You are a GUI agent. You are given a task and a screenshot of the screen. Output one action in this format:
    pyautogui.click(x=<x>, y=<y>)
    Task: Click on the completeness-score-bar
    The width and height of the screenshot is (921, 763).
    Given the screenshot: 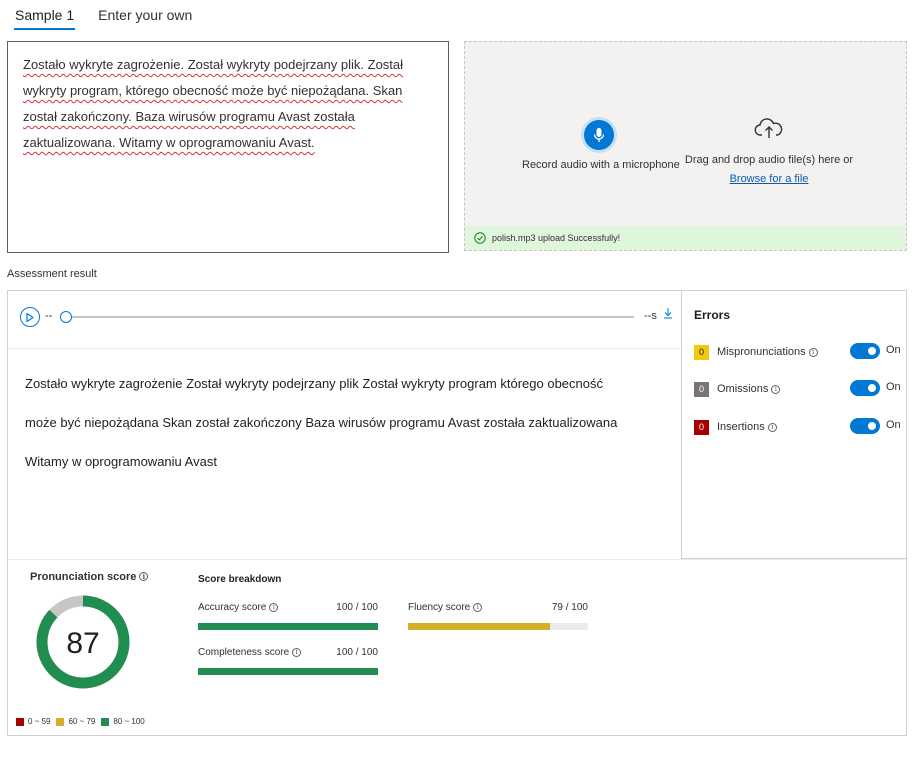 What is the action you would take?
    pyautogui.click(x=288, y=671)
    